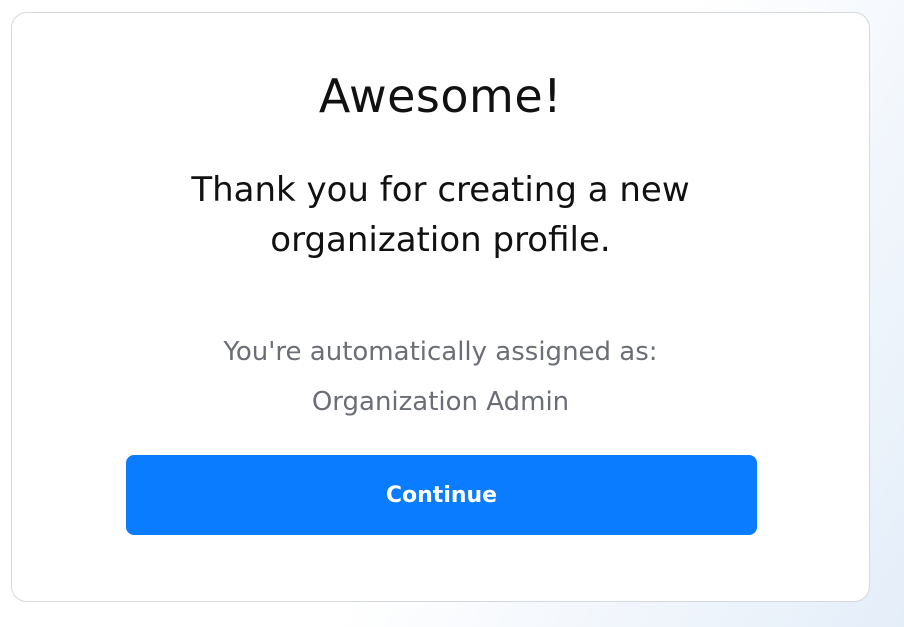 Image resolution: width=904 pixels, height=627 pixels. Describe the element at coordinates (440, 352) in the screenshot. I see `role-assignment-label: You're automatically assigned as:` at that location.